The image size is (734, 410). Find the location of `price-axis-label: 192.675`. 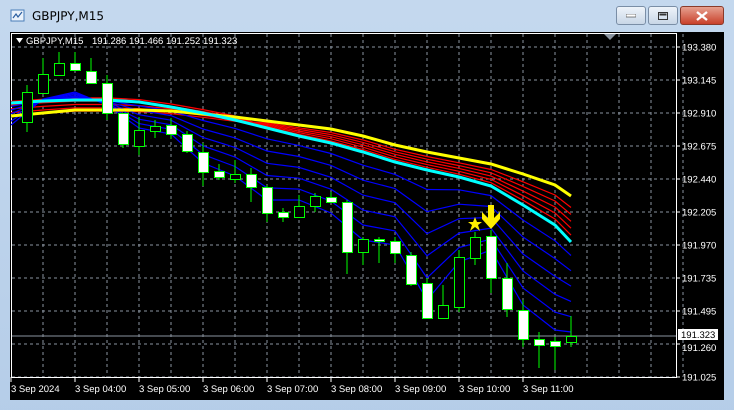

price-axis-label: 192.675 is located at coordinates (699, 147).